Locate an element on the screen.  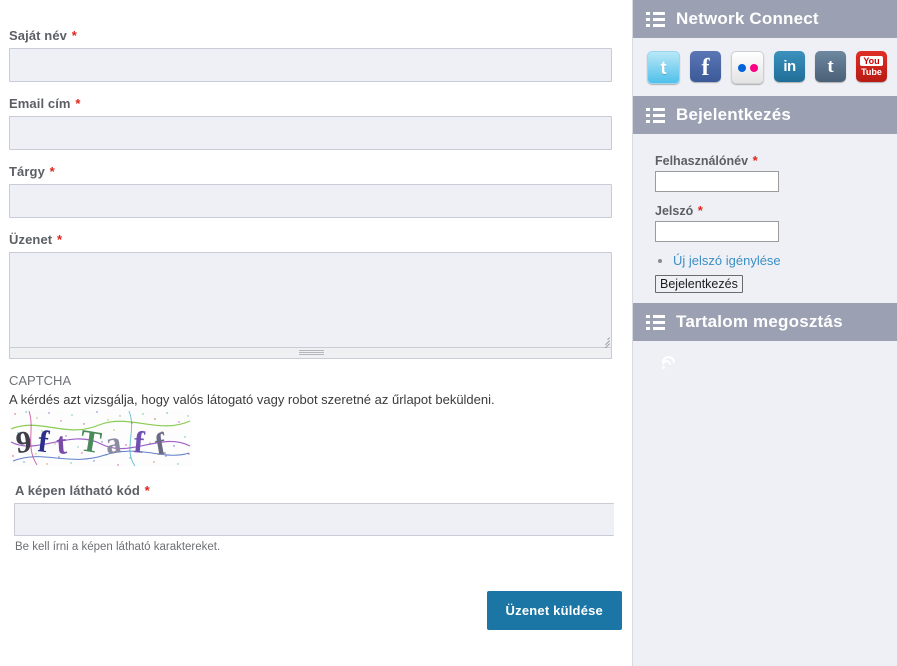
username-label: Felhasználónév * is located at coordinates (769, 160).